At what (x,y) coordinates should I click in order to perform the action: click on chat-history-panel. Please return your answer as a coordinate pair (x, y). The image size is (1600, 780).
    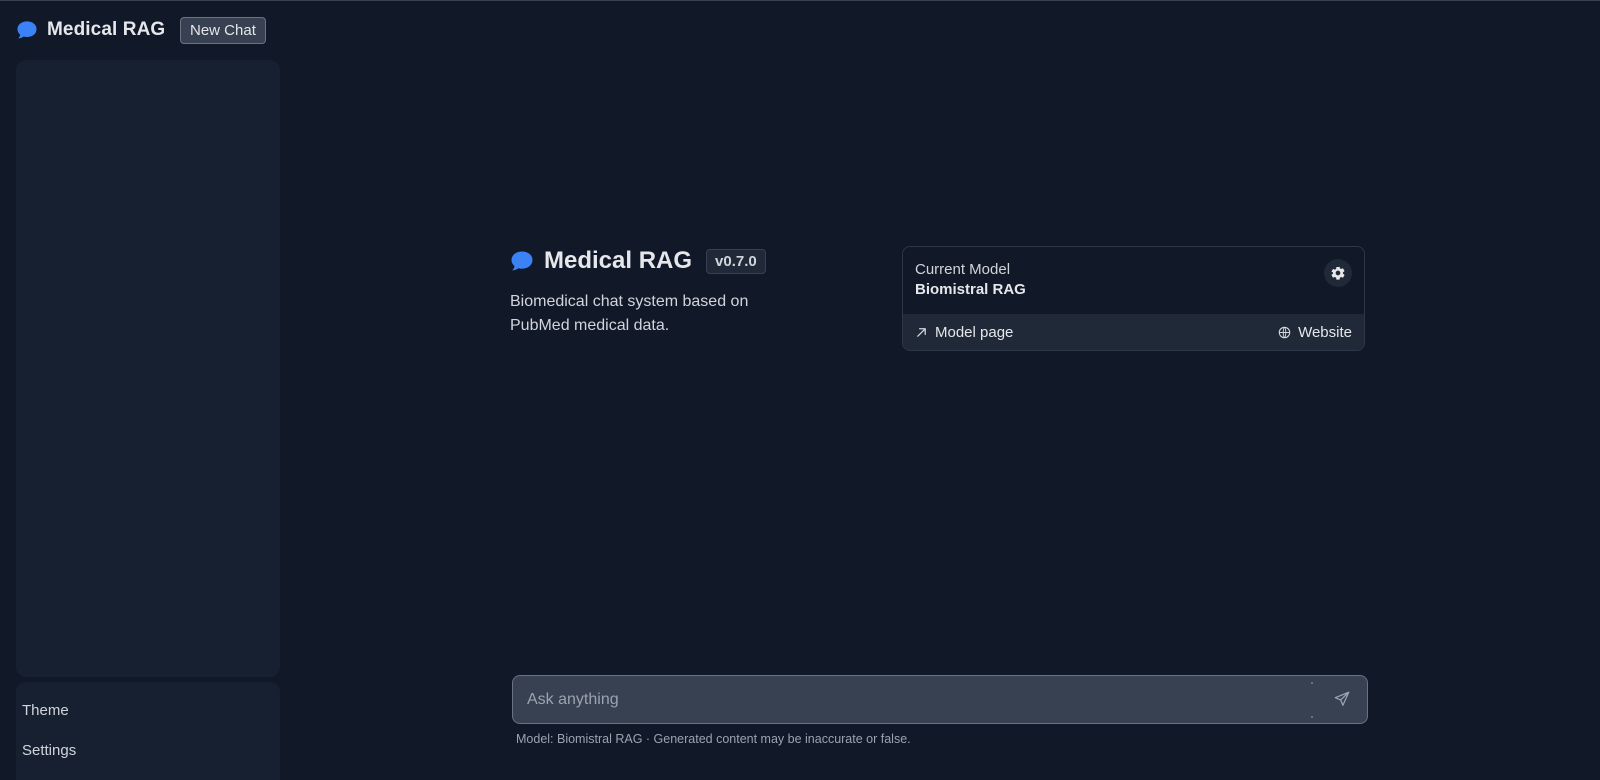
    Looking at the image, I should click on (148, 368).